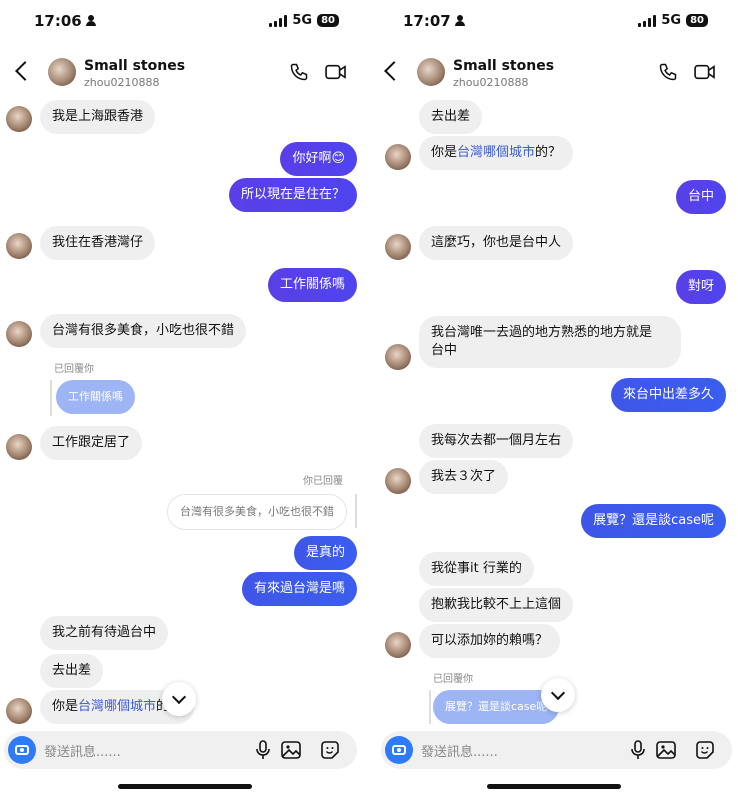  I want to click on status-bar: 17:07 5G 80, so click(553, 23).